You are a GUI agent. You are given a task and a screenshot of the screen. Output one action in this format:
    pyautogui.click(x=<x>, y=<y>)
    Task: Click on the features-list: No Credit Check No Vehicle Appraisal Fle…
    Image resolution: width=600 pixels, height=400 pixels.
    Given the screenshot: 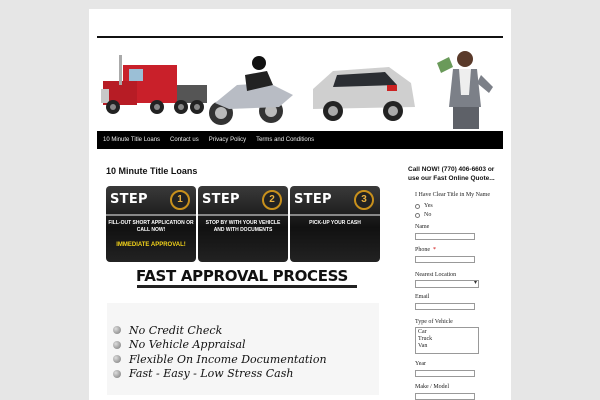 What is the action you would take?
    pyautogui.click(x=243, y=349)
    